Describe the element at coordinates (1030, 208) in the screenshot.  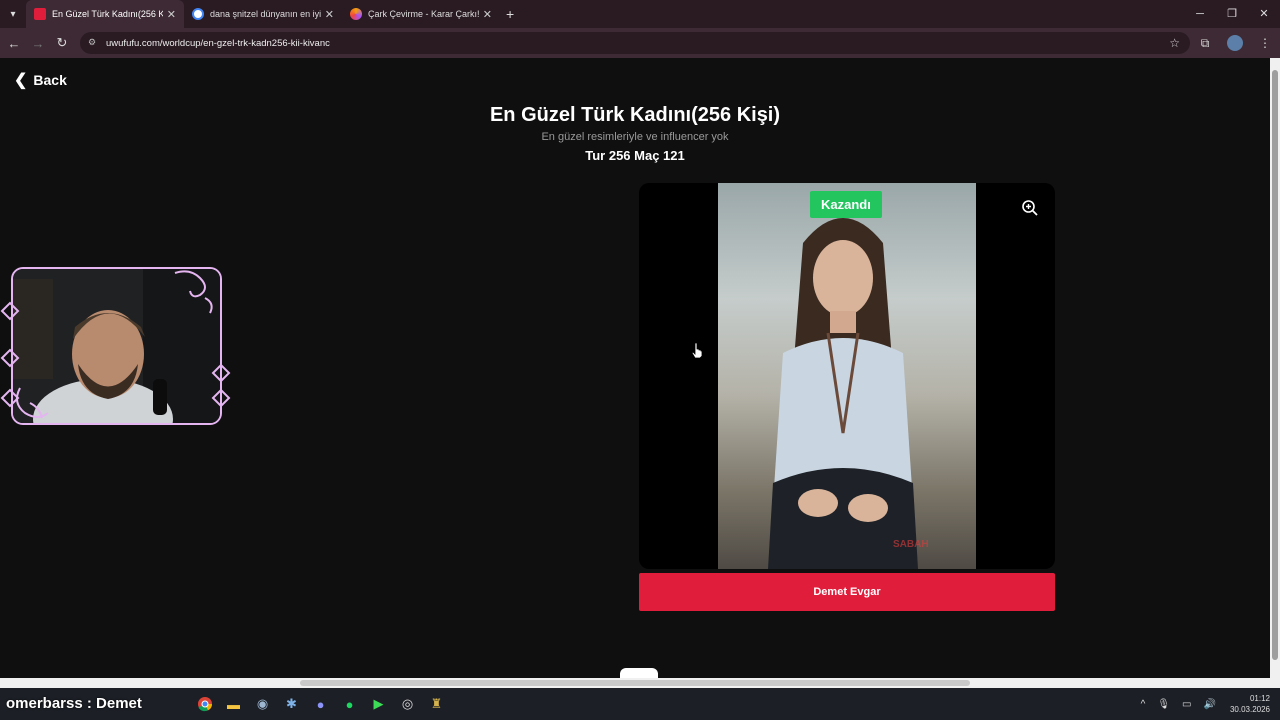
I see `zoom-in-icon` at that location.